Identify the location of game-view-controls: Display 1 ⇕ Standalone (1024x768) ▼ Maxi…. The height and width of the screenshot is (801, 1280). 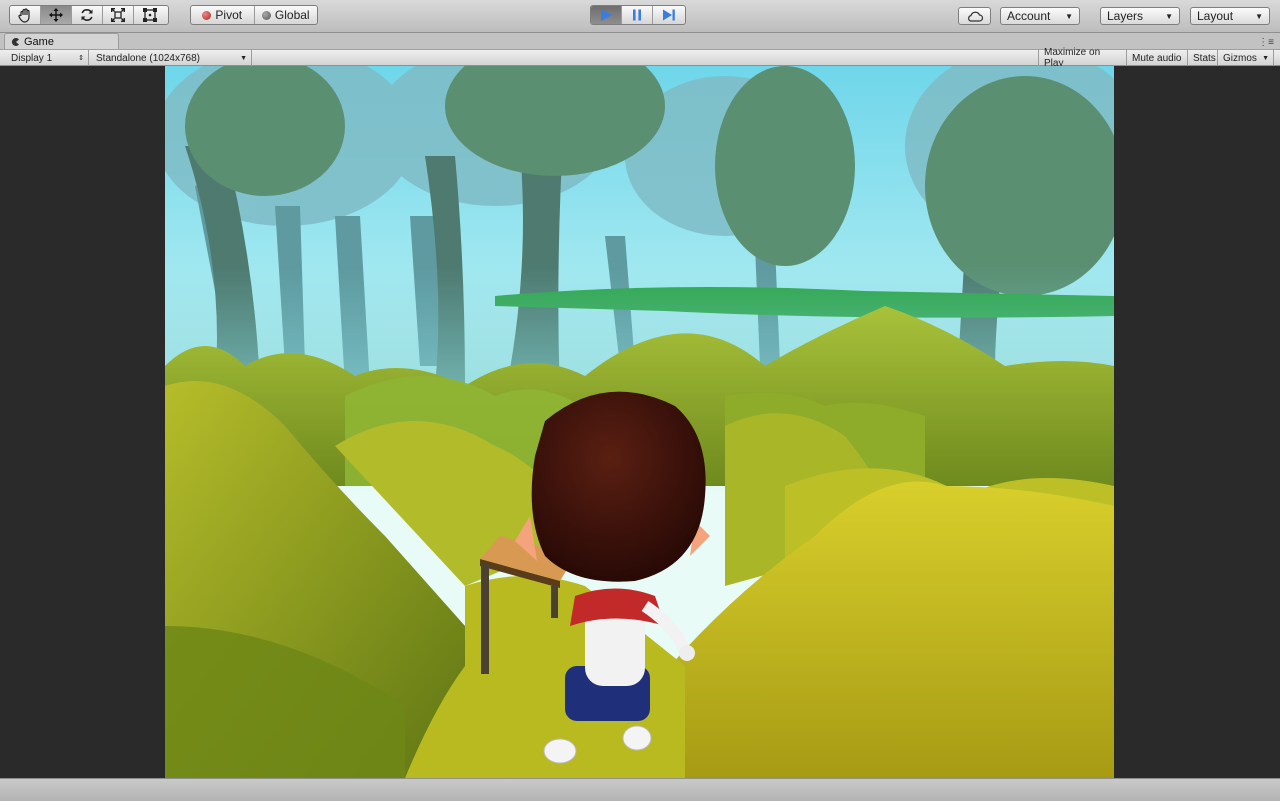
(640, 58).